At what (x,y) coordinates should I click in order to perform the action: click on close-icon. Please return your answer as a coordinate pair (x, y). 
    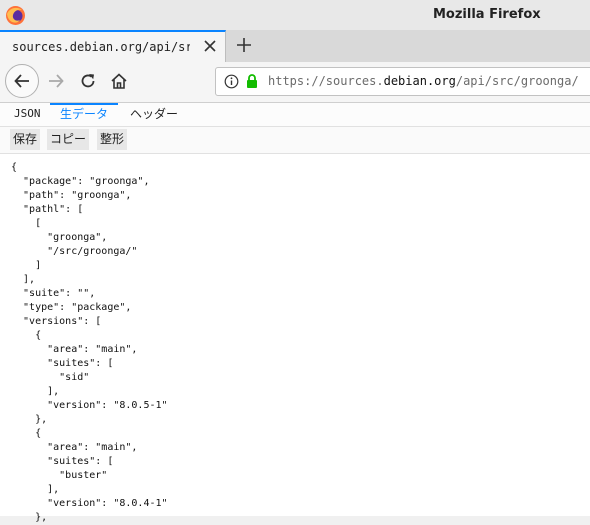
    Looking at the image, I should click on (210, 46).